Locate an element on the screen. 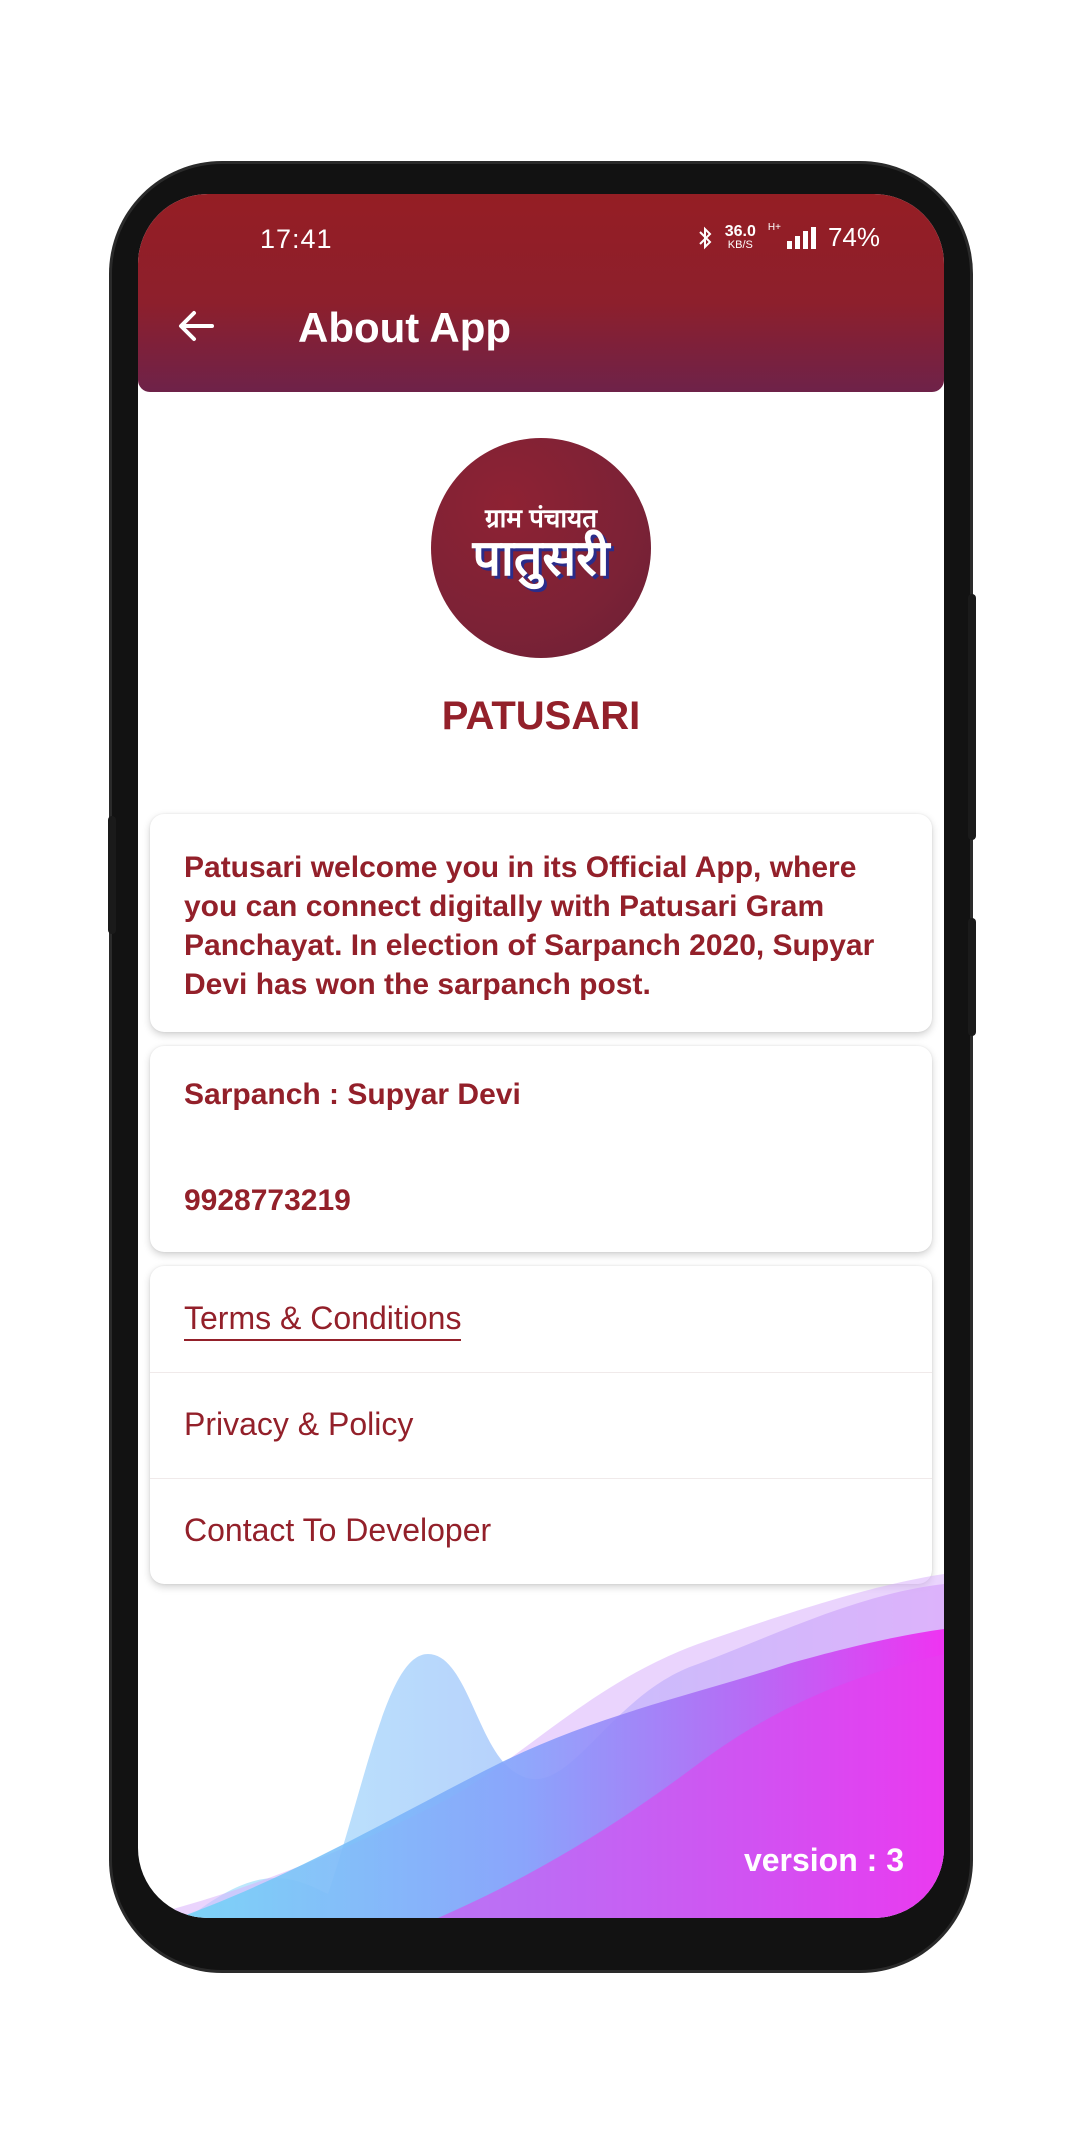 This screenshot has width=1080, height=2136. network-type: H+ is located at coordinates (774, 227).